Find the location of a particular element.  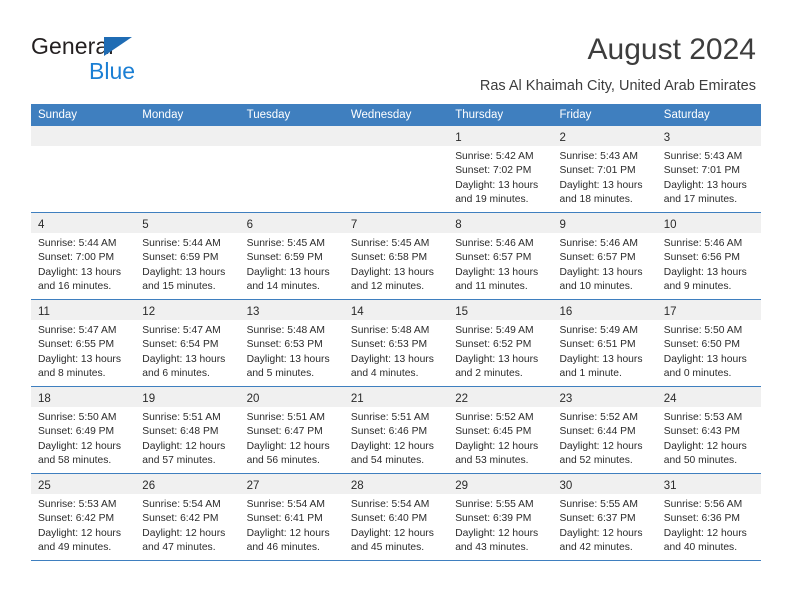

day-number: 21 is located at coordinates (357, 399).